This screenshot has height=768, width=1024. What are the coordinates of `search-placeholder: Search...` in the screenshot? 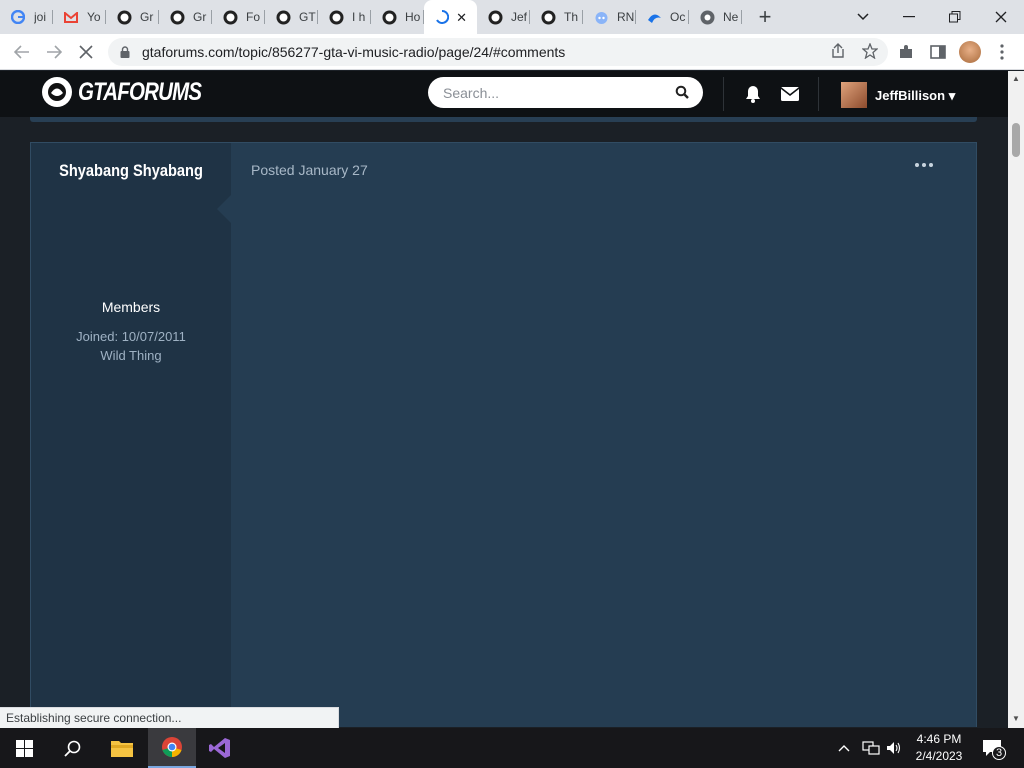 It's located at (471, 92).